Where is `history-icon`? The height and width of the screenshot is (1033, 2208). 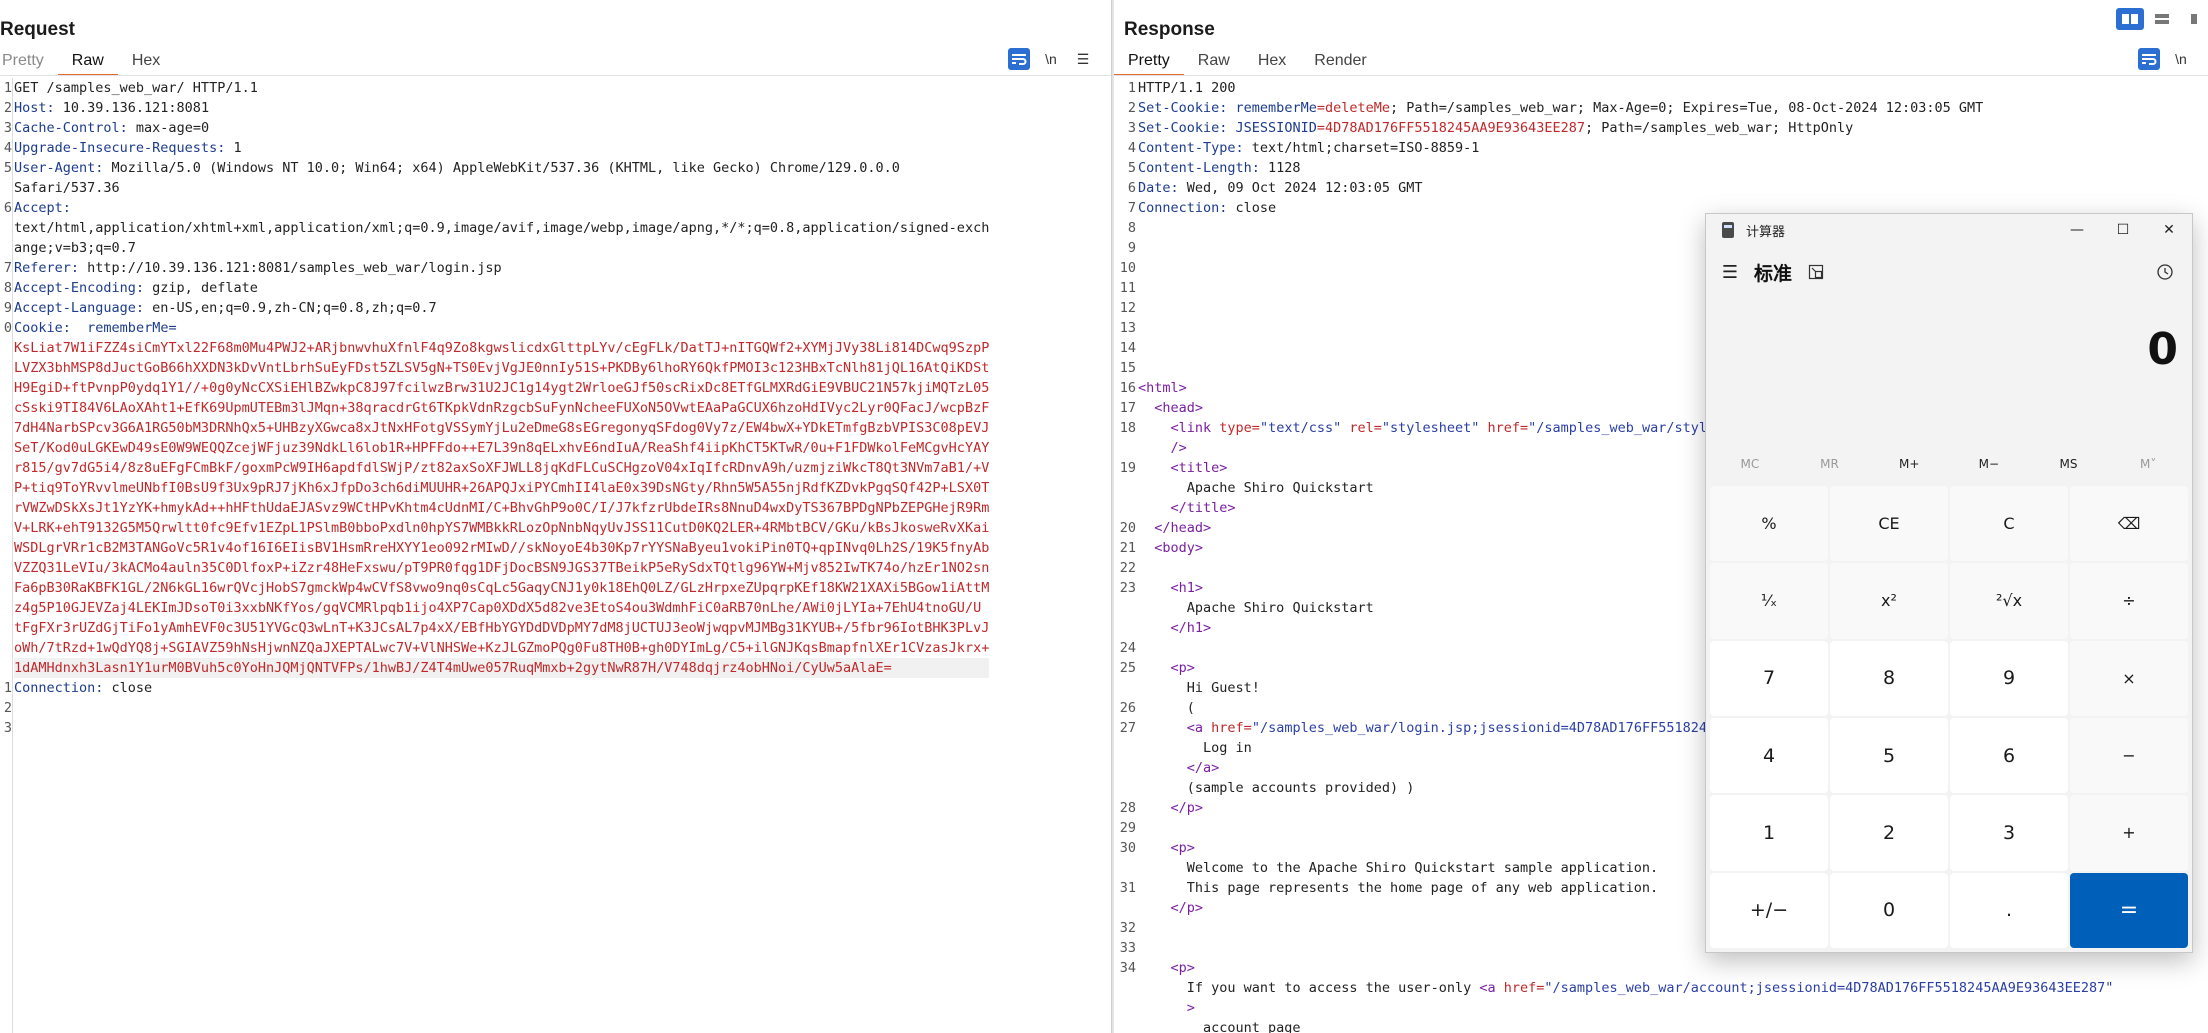
history-icon is located at coordinates (2165, 272).